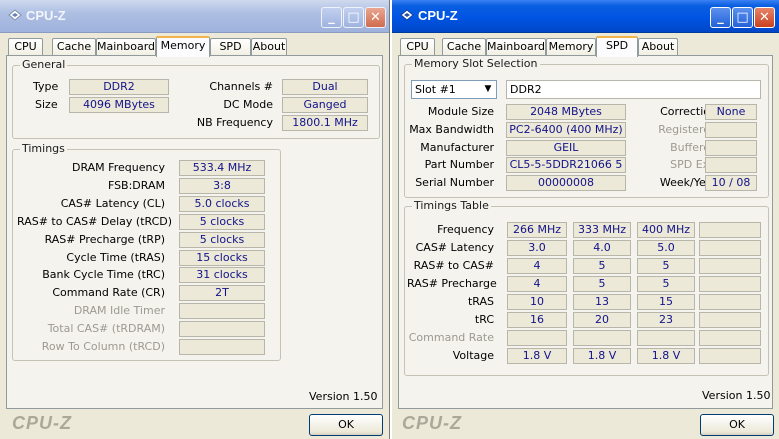 The height and width of the screenshot is (439, 779). I want to click on minimize-icon: _, so click(331, 17).